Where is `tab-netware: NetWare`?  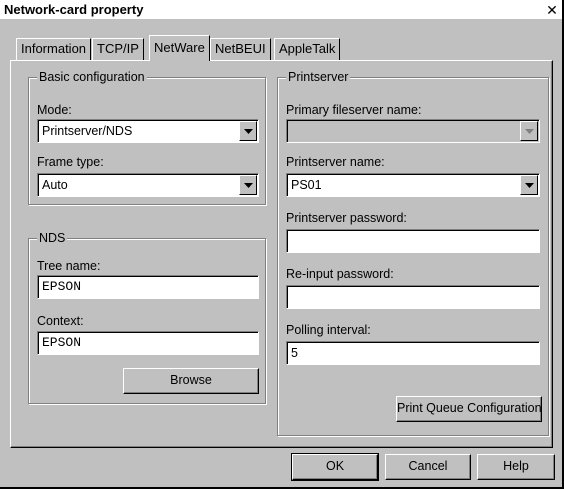 tab-netware: NetWare is located at coordinates (179, 48).